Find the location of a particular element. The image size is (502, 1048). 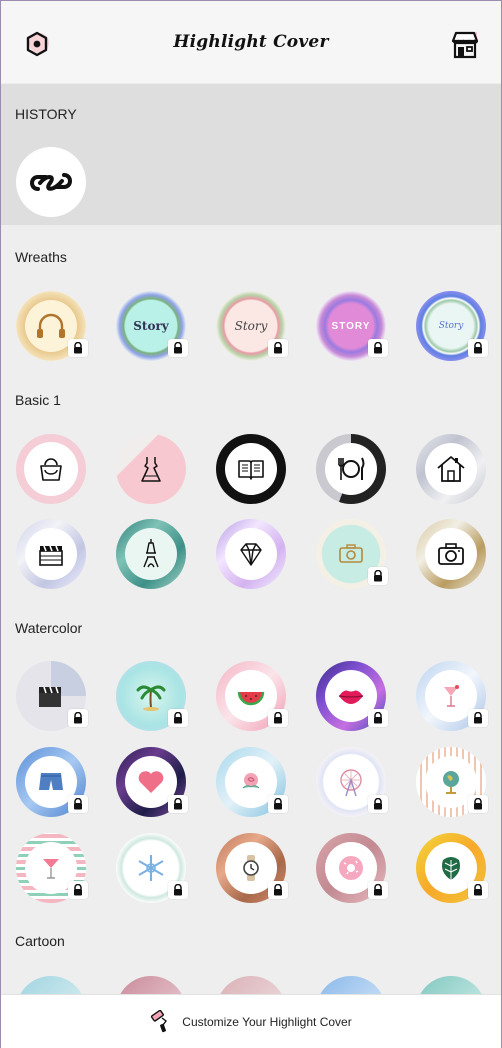

watercolor-cover-heart is located at coordinates (152, 782).